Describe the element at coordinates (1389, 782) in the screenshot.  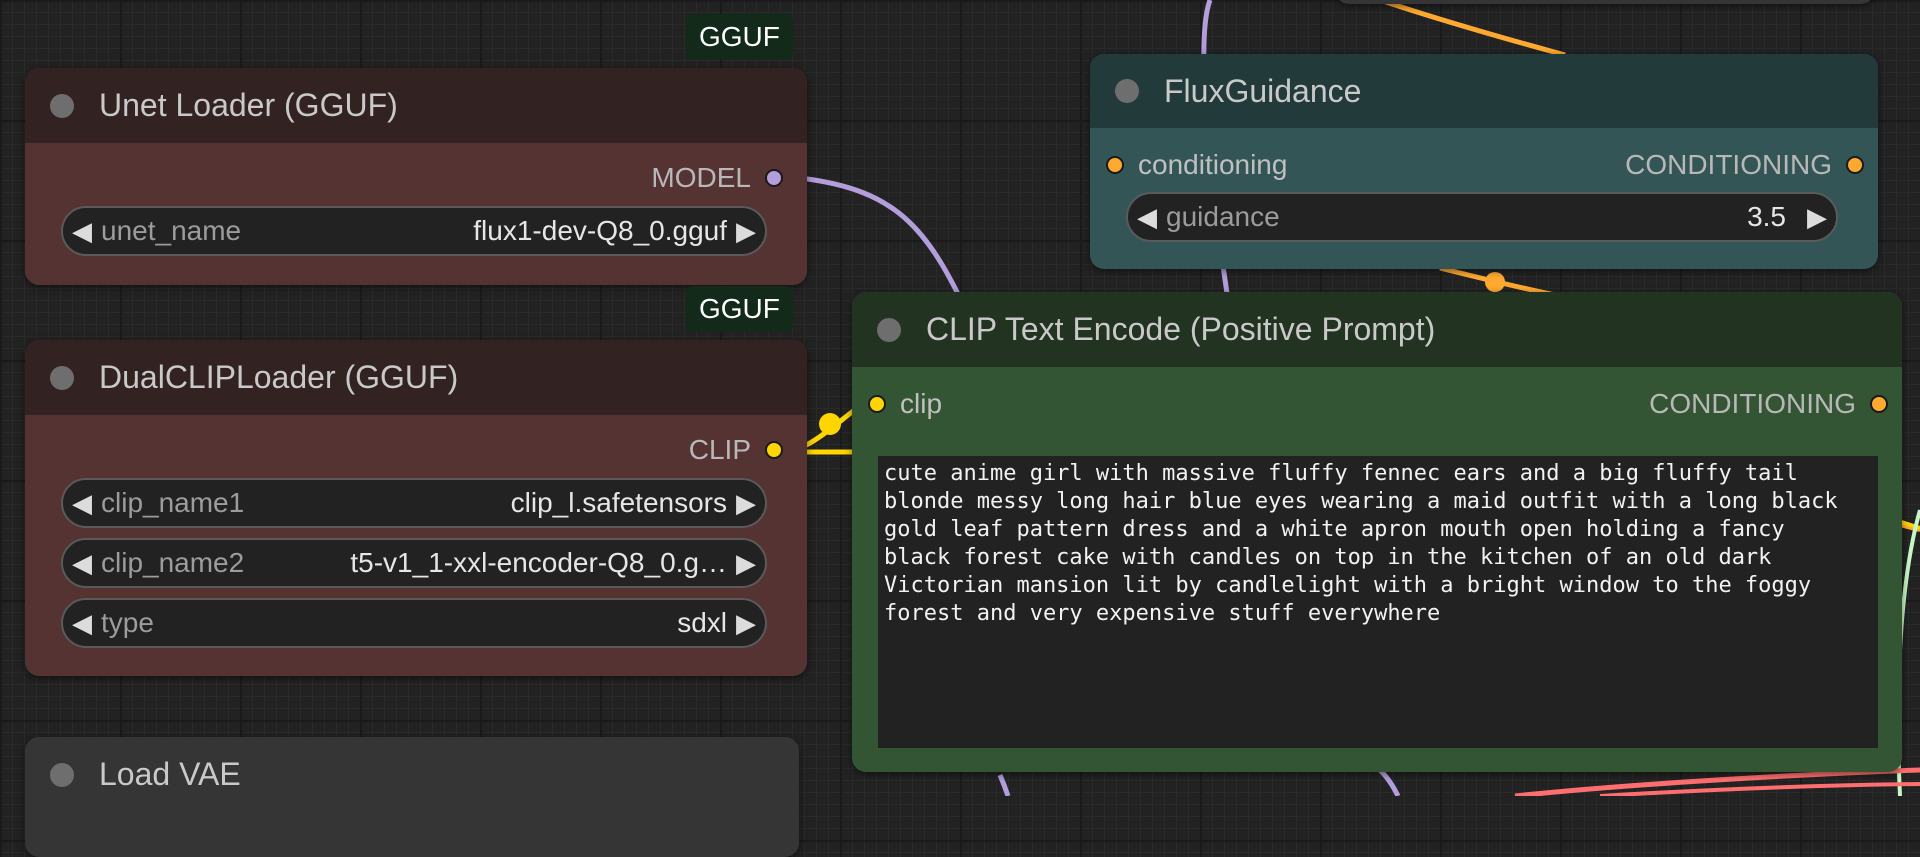
I see `wire-bottom-purple` at that location.